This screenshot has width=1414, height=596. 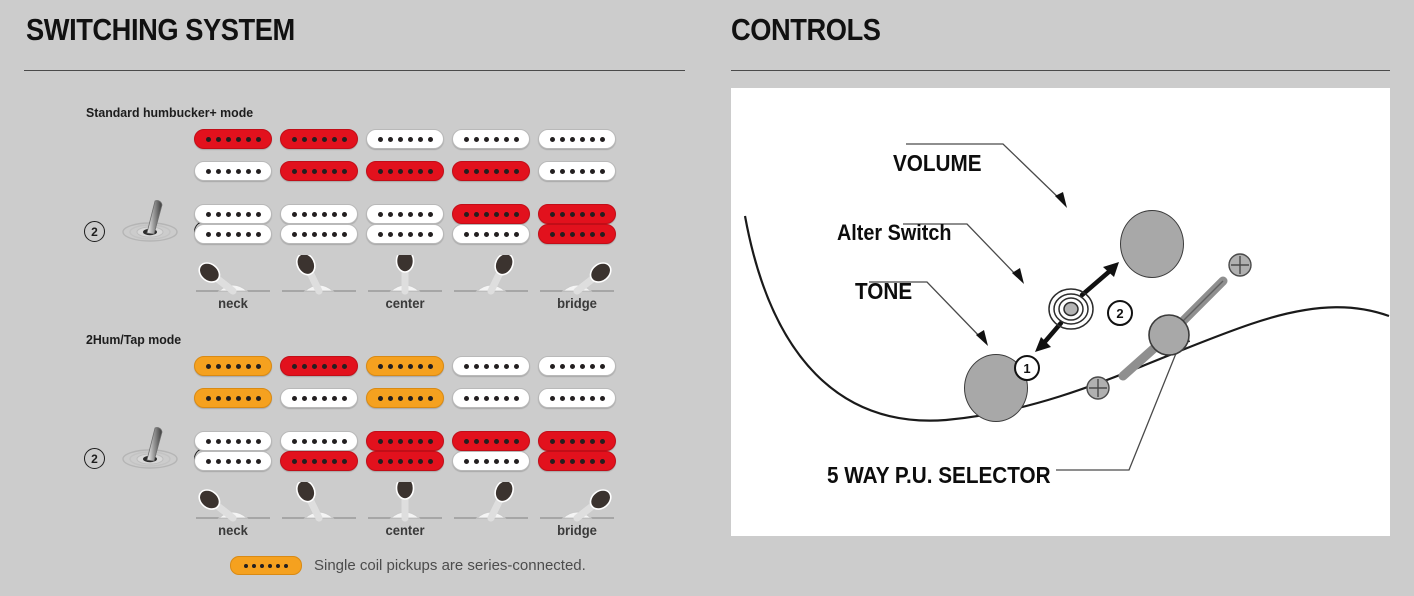 What do you see at coordinates (354, 70) in the screenshot?
I see `switching-title-divider` at bounding box center [354, 70].